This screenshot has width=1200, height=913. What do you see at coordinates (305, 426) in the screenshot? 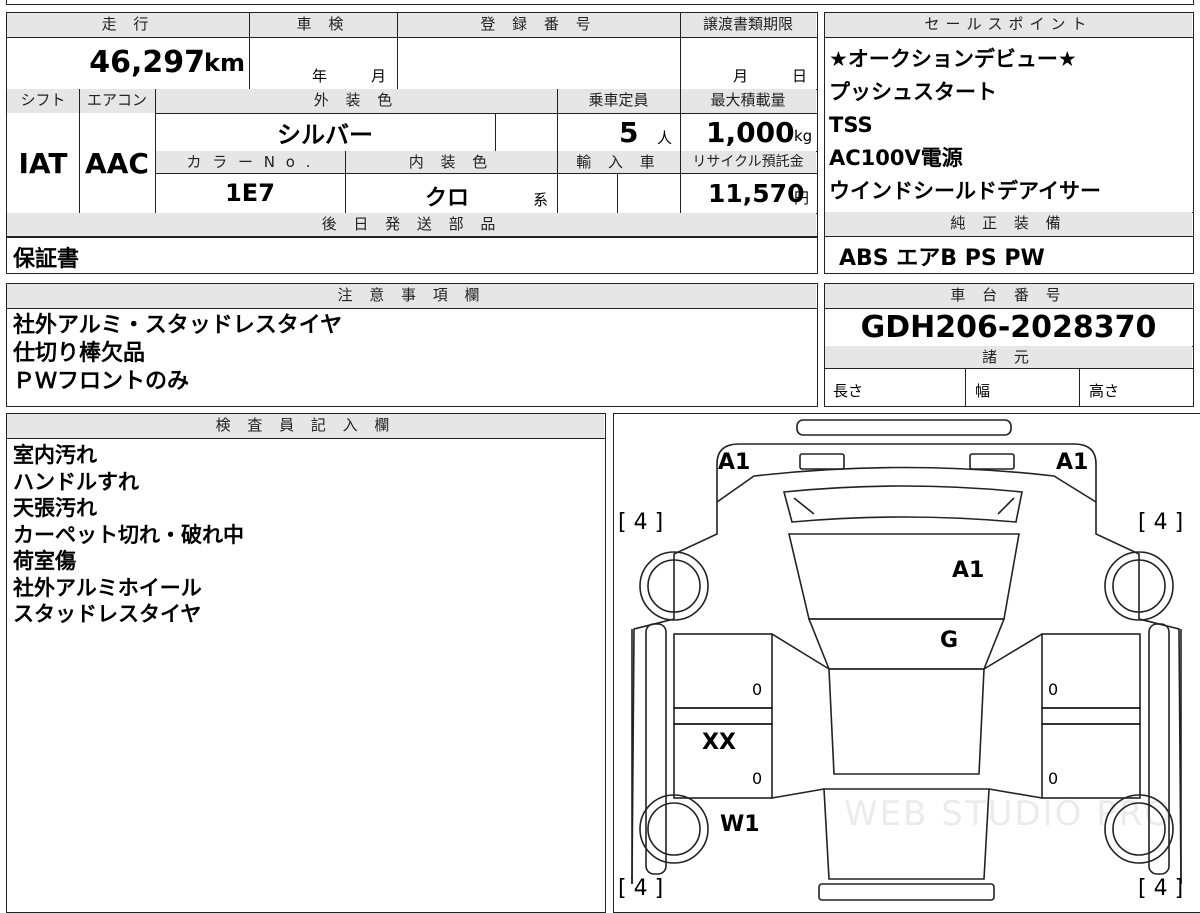
I see `inspector-header: 検 査 員 記 入 欄` at bounding box center [305, 426].